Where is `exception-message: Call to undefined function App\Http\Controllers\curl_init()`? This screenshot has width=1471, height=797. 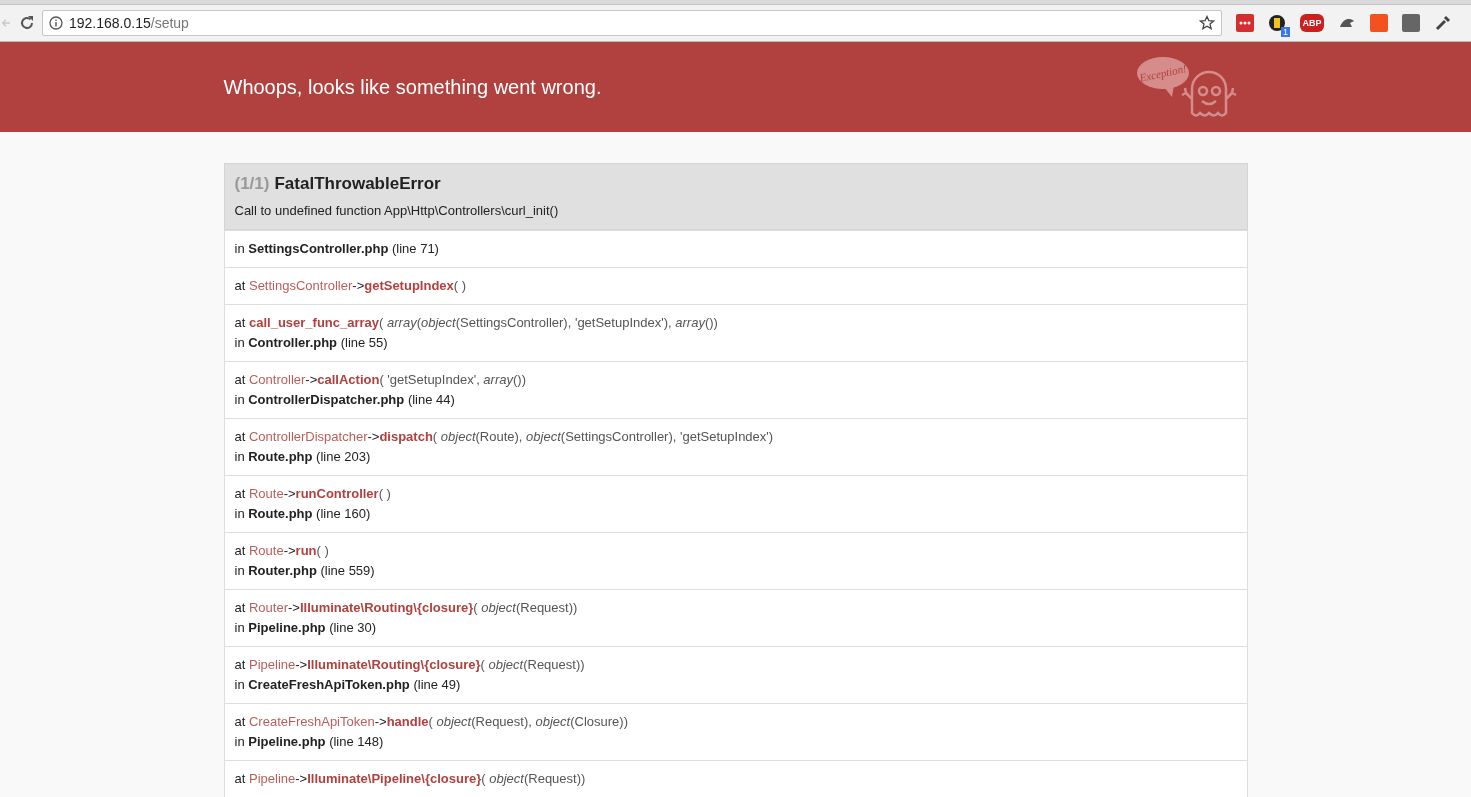 exception-message: Call to undefined function App\Http\Controllers\curl_init() is located at coordinates (397, 210).